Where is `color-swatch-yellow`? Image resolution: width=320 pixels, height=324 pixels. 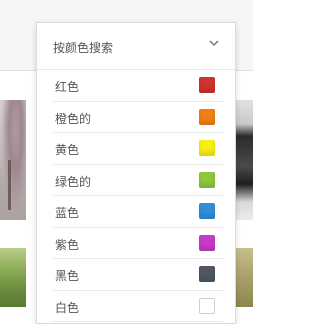
color-swatch-yellow is located at coordinates (207, 148).